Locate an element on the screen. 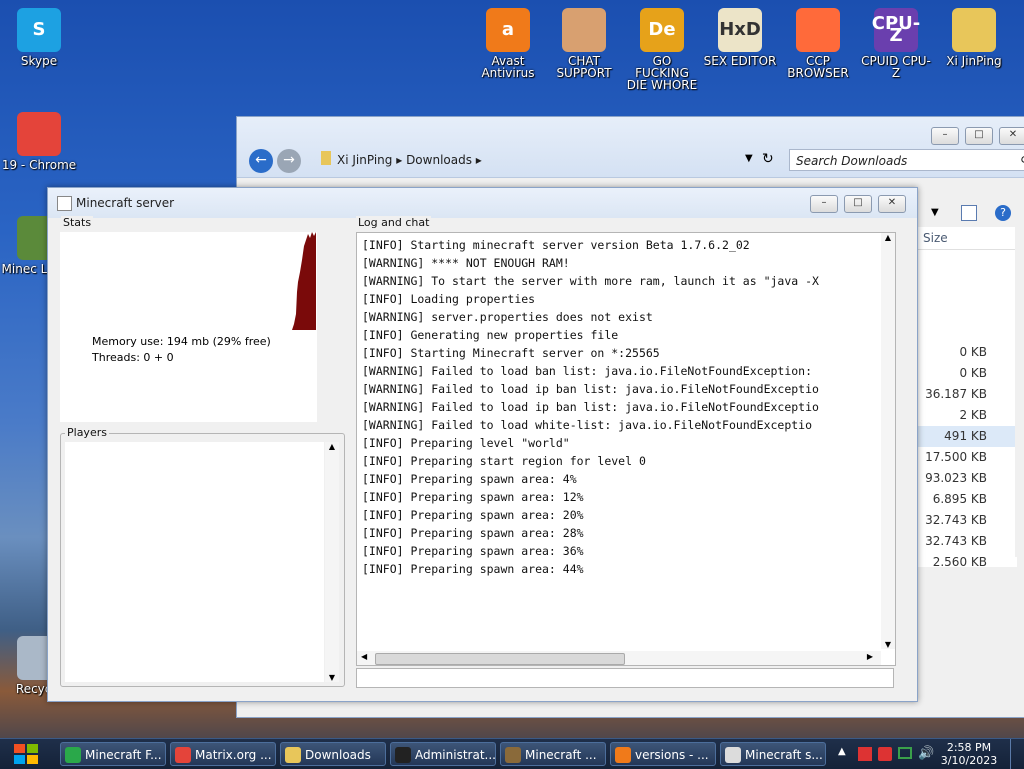 This screenshot has height=769, width=1024. players-list is located at coordinates (194, 562).